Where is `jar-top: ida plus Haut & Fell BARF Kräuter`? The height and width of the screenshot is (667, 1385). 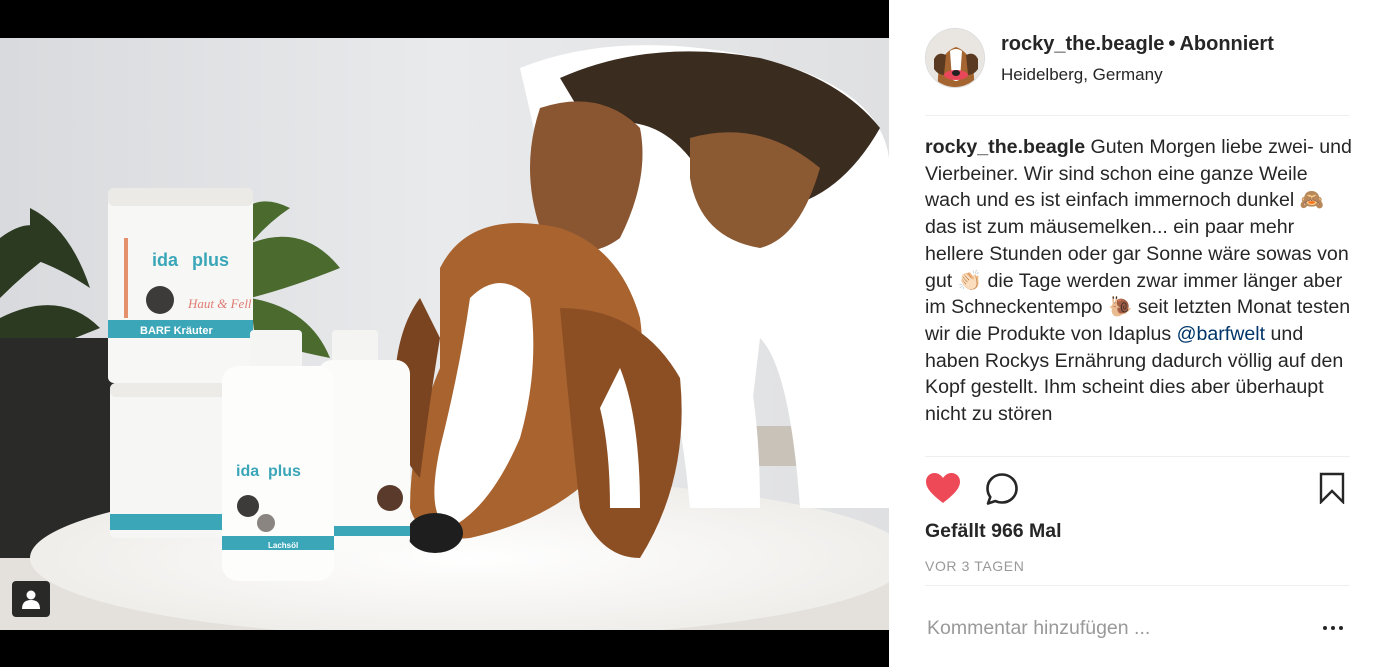 jar-top: ida plus Haut & Fell BARF Kräuter is located at coordinates (180, 285).